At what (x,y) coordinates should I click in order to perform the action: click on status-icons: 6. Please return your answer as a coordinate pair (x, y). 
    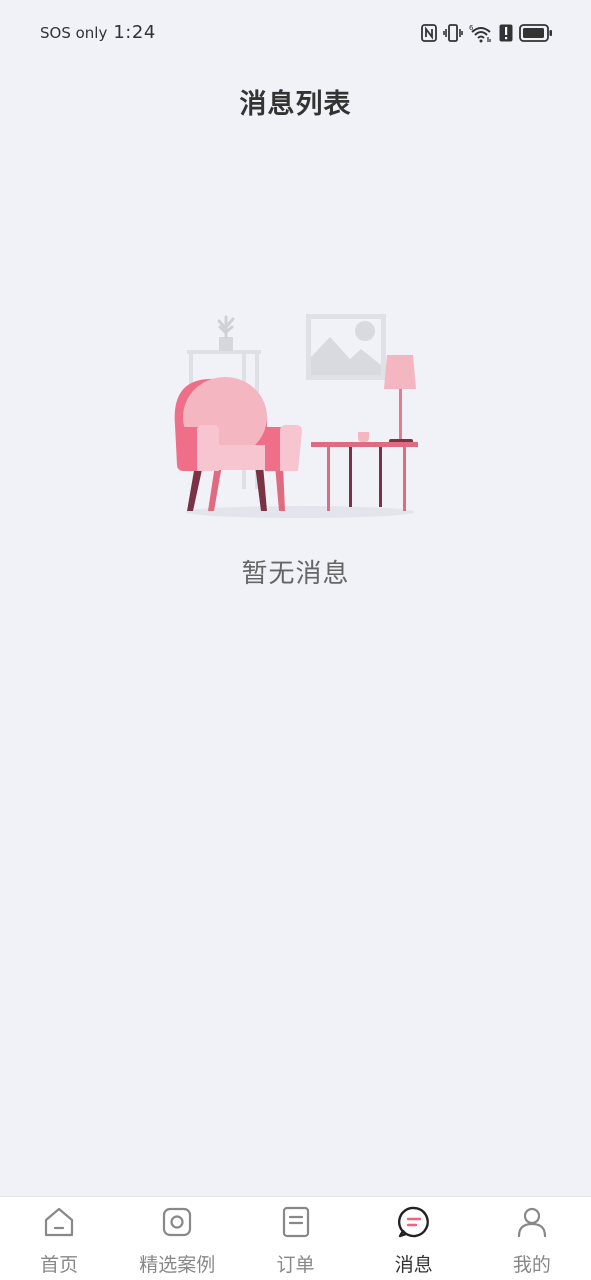
    Looking at the image, I should click on (484, 33).